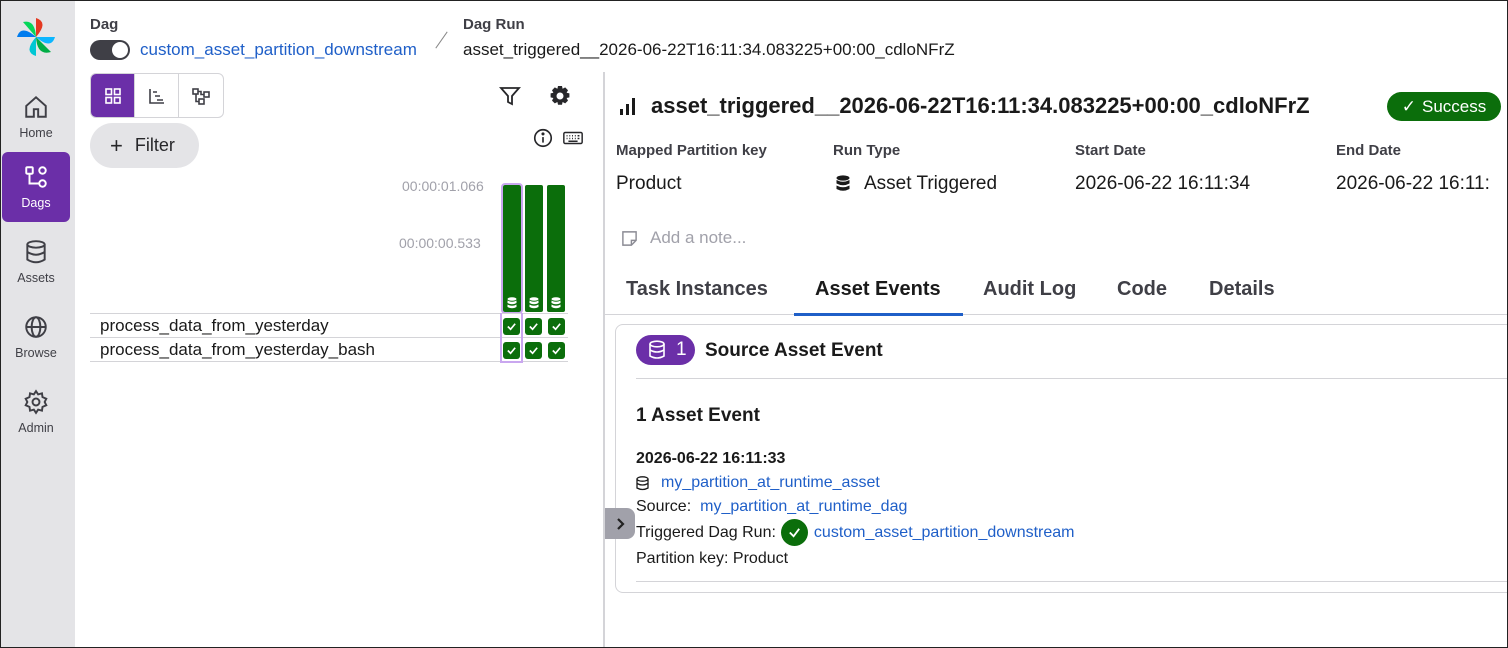  I want to click on nav-dags: Dags, so click(36, 187).